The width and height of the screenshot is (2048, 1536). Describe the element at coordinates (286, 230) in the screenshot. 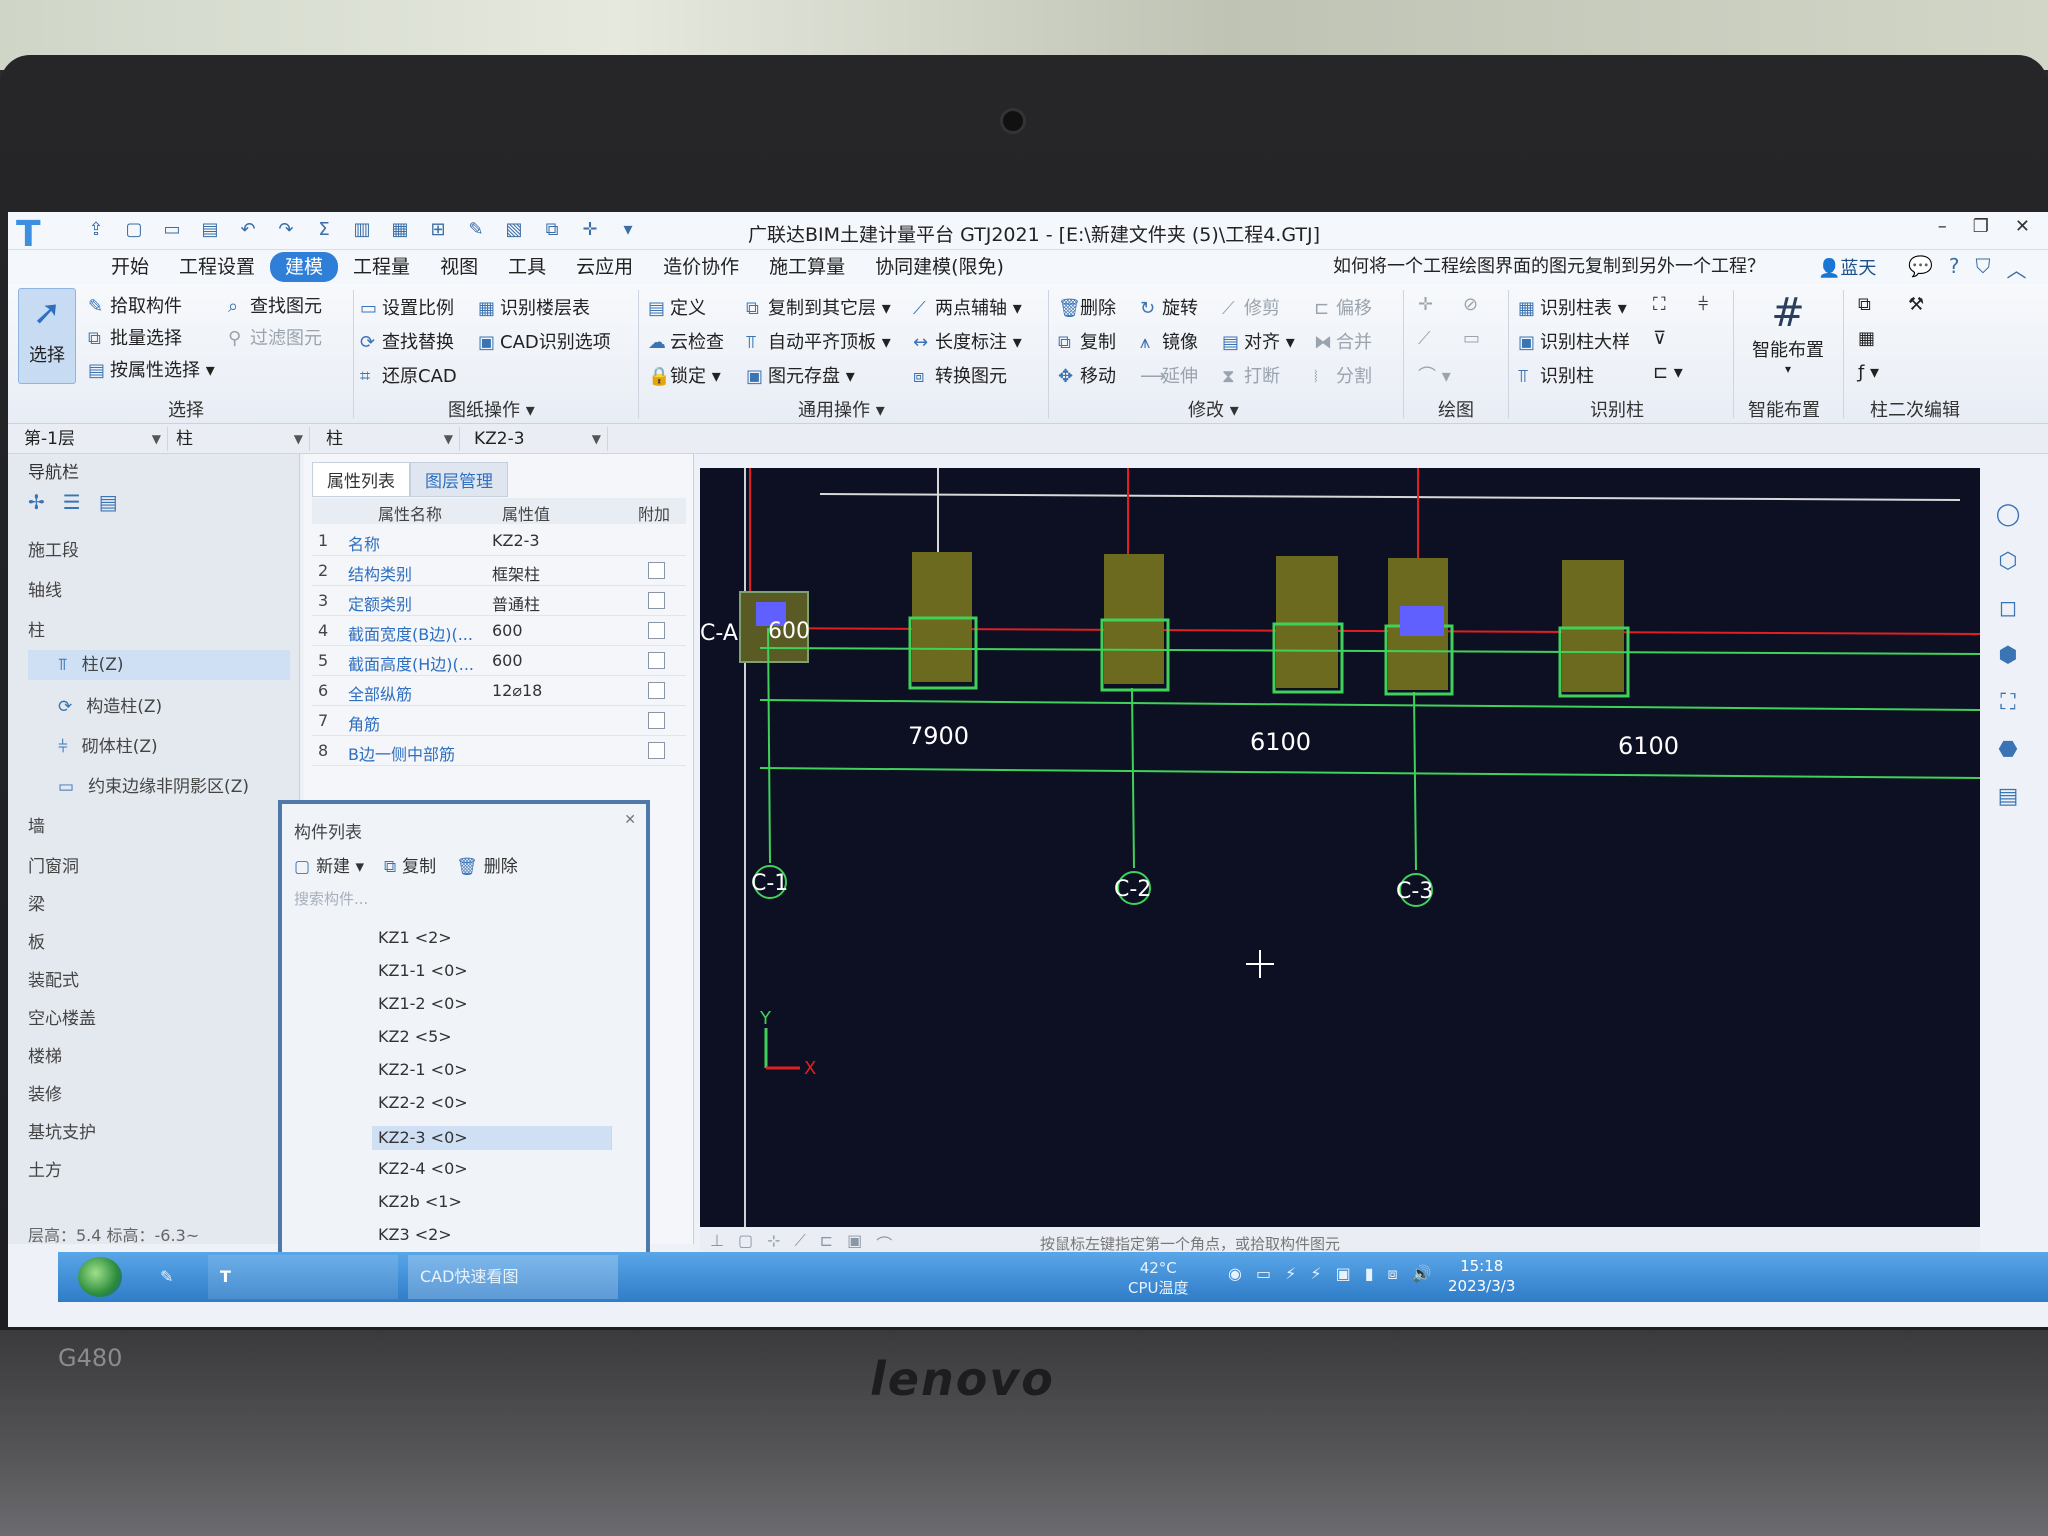

I see `redo-icon: ↷` at that location.